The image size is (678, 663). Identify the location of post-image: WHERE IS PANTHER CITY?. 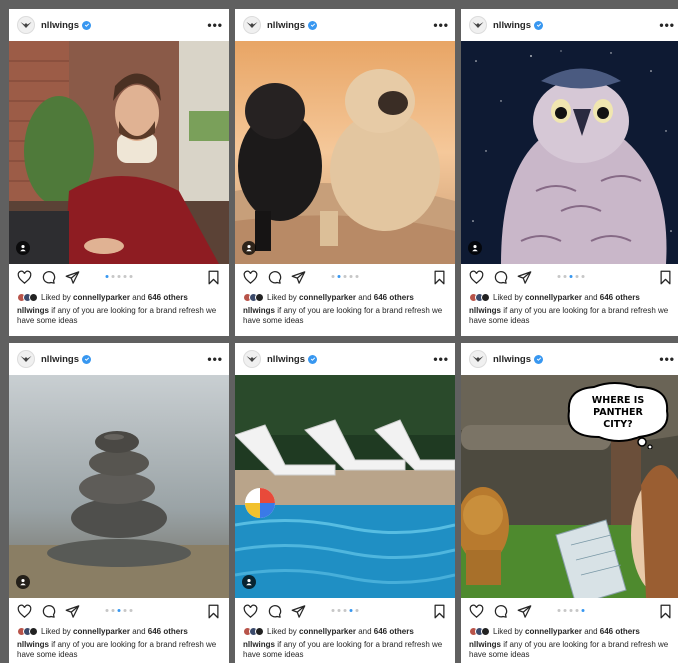
(569, 486).